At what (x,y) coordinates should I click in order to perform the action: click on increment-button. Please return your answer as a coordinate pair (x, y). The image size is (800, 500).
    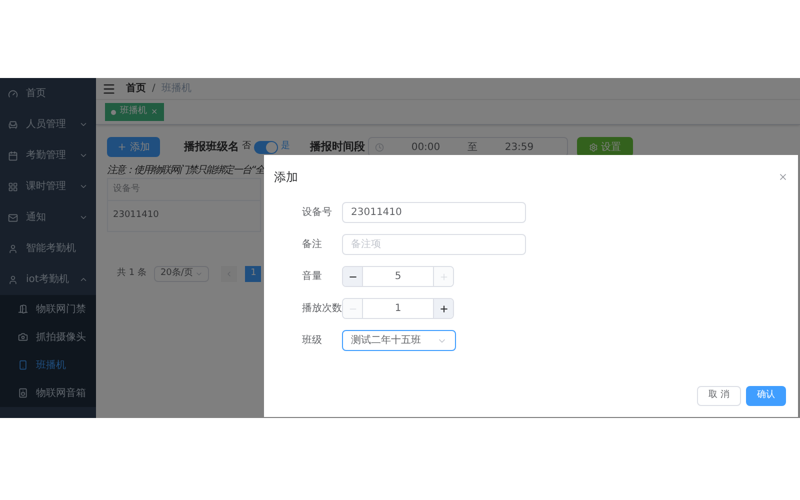
    Looking at the image, I should click on (443, 308).